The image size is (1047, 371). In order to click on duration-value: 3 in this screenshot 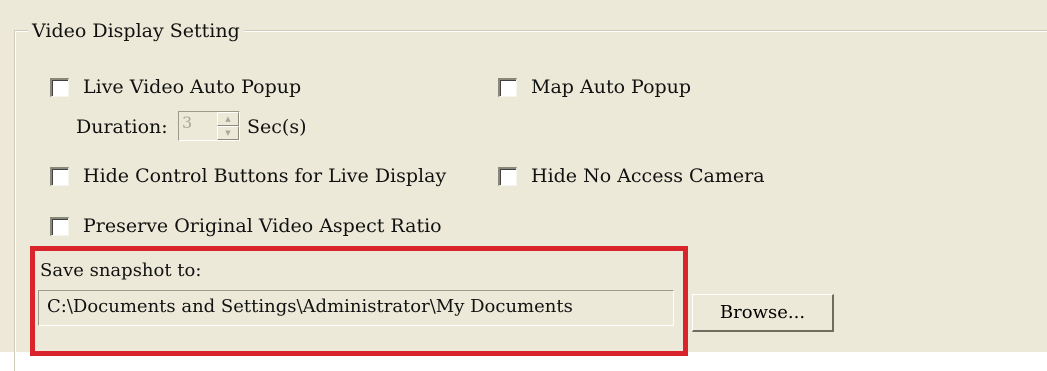, I will do `click(187, 122)`.